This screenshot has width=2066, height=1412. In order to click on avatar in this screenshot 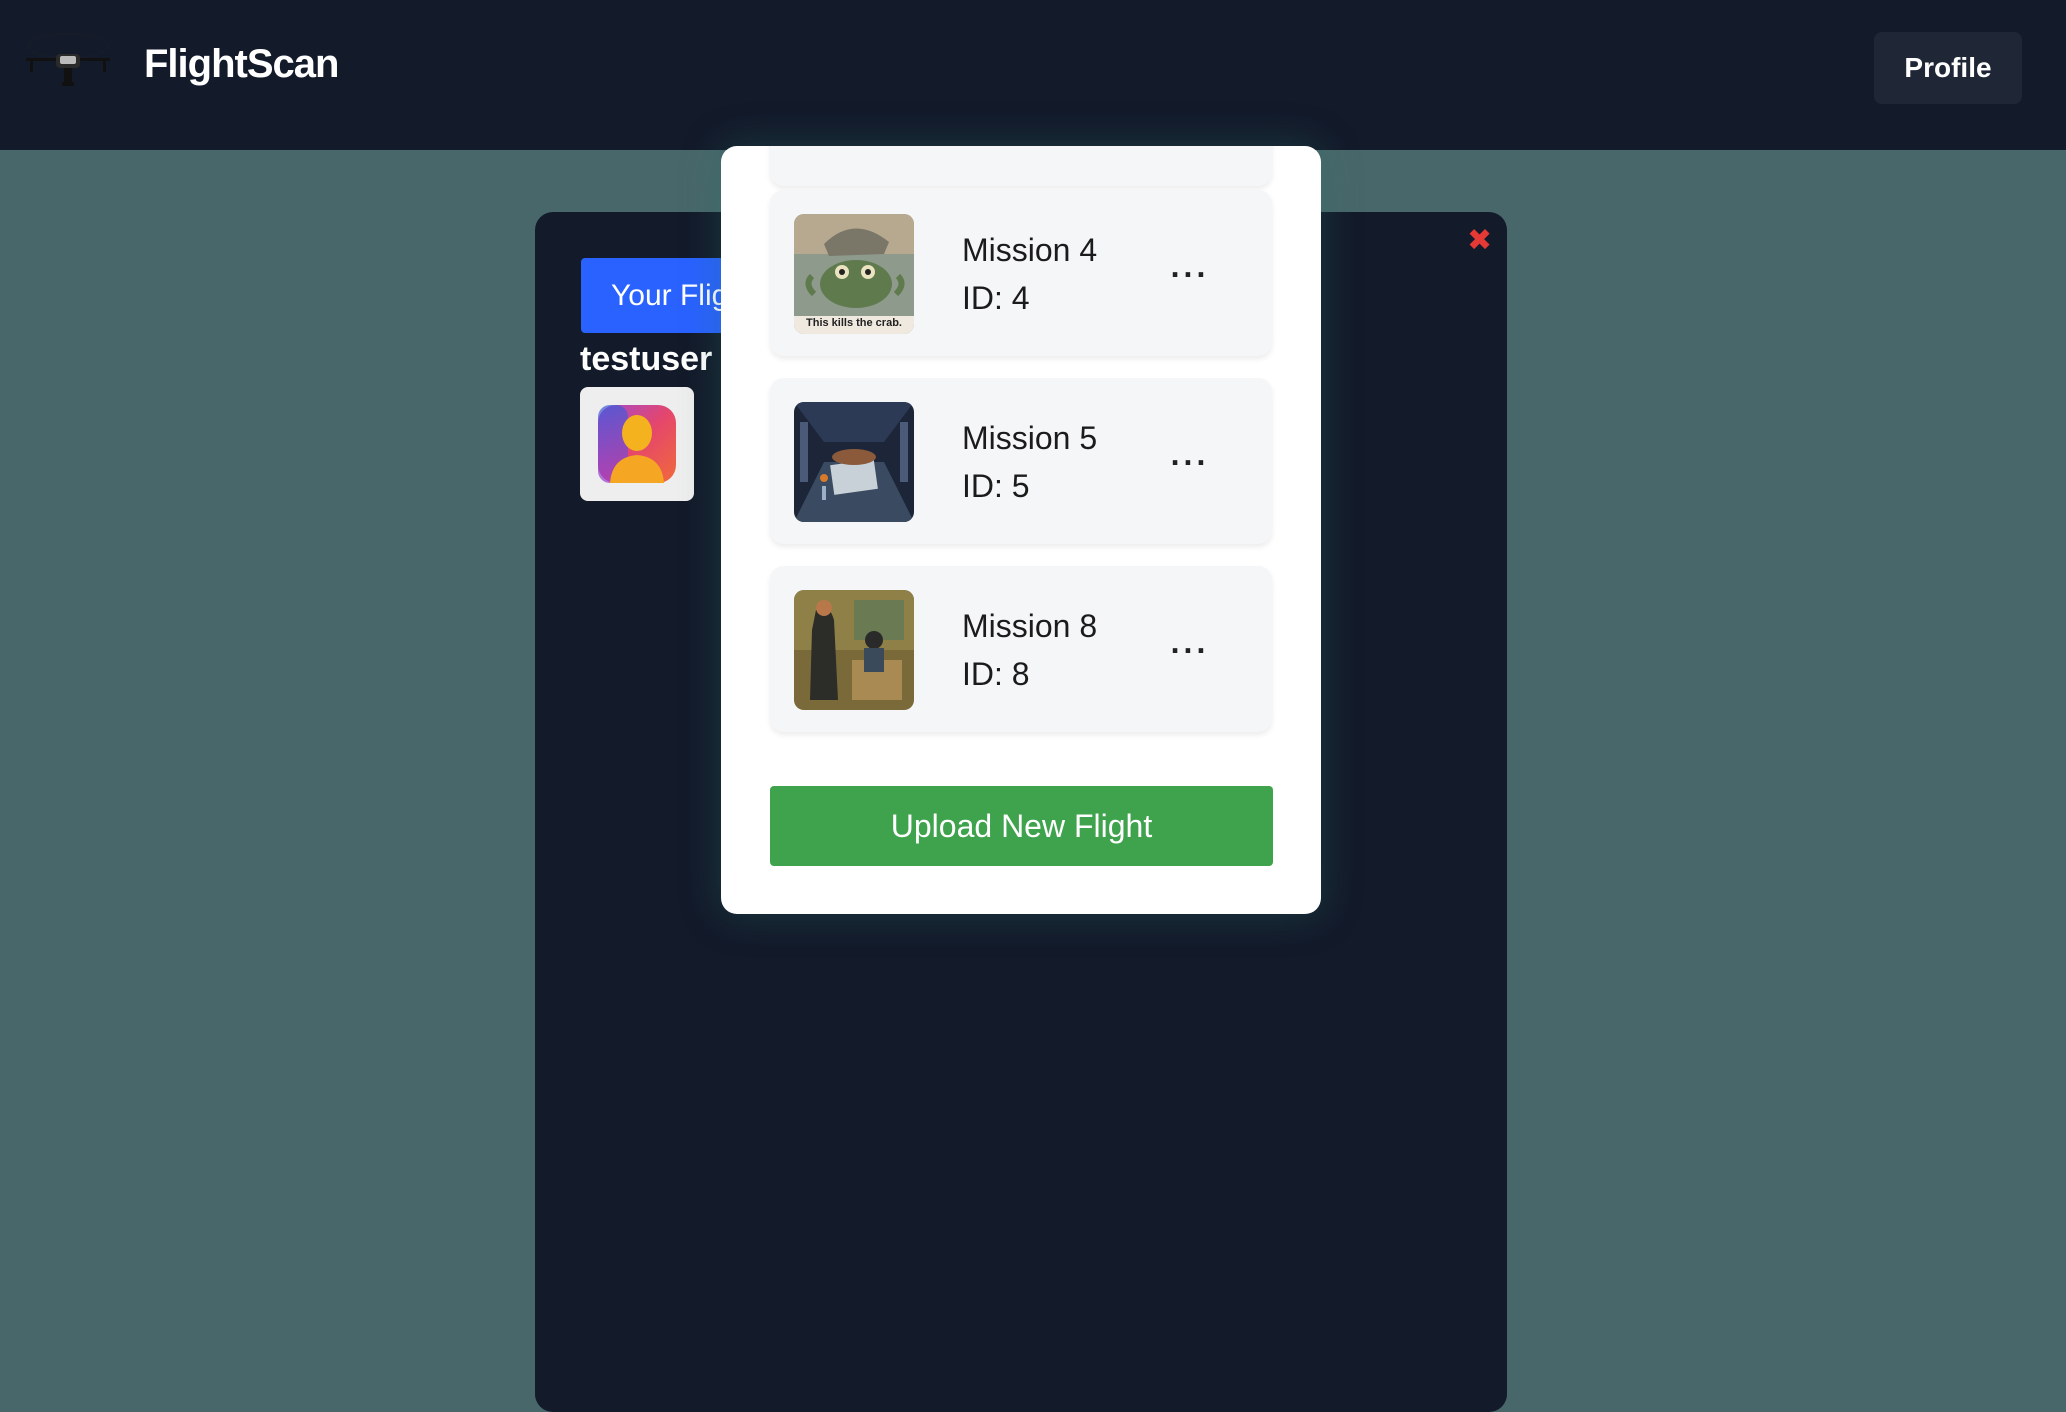, I will do `click(637, 444)`.